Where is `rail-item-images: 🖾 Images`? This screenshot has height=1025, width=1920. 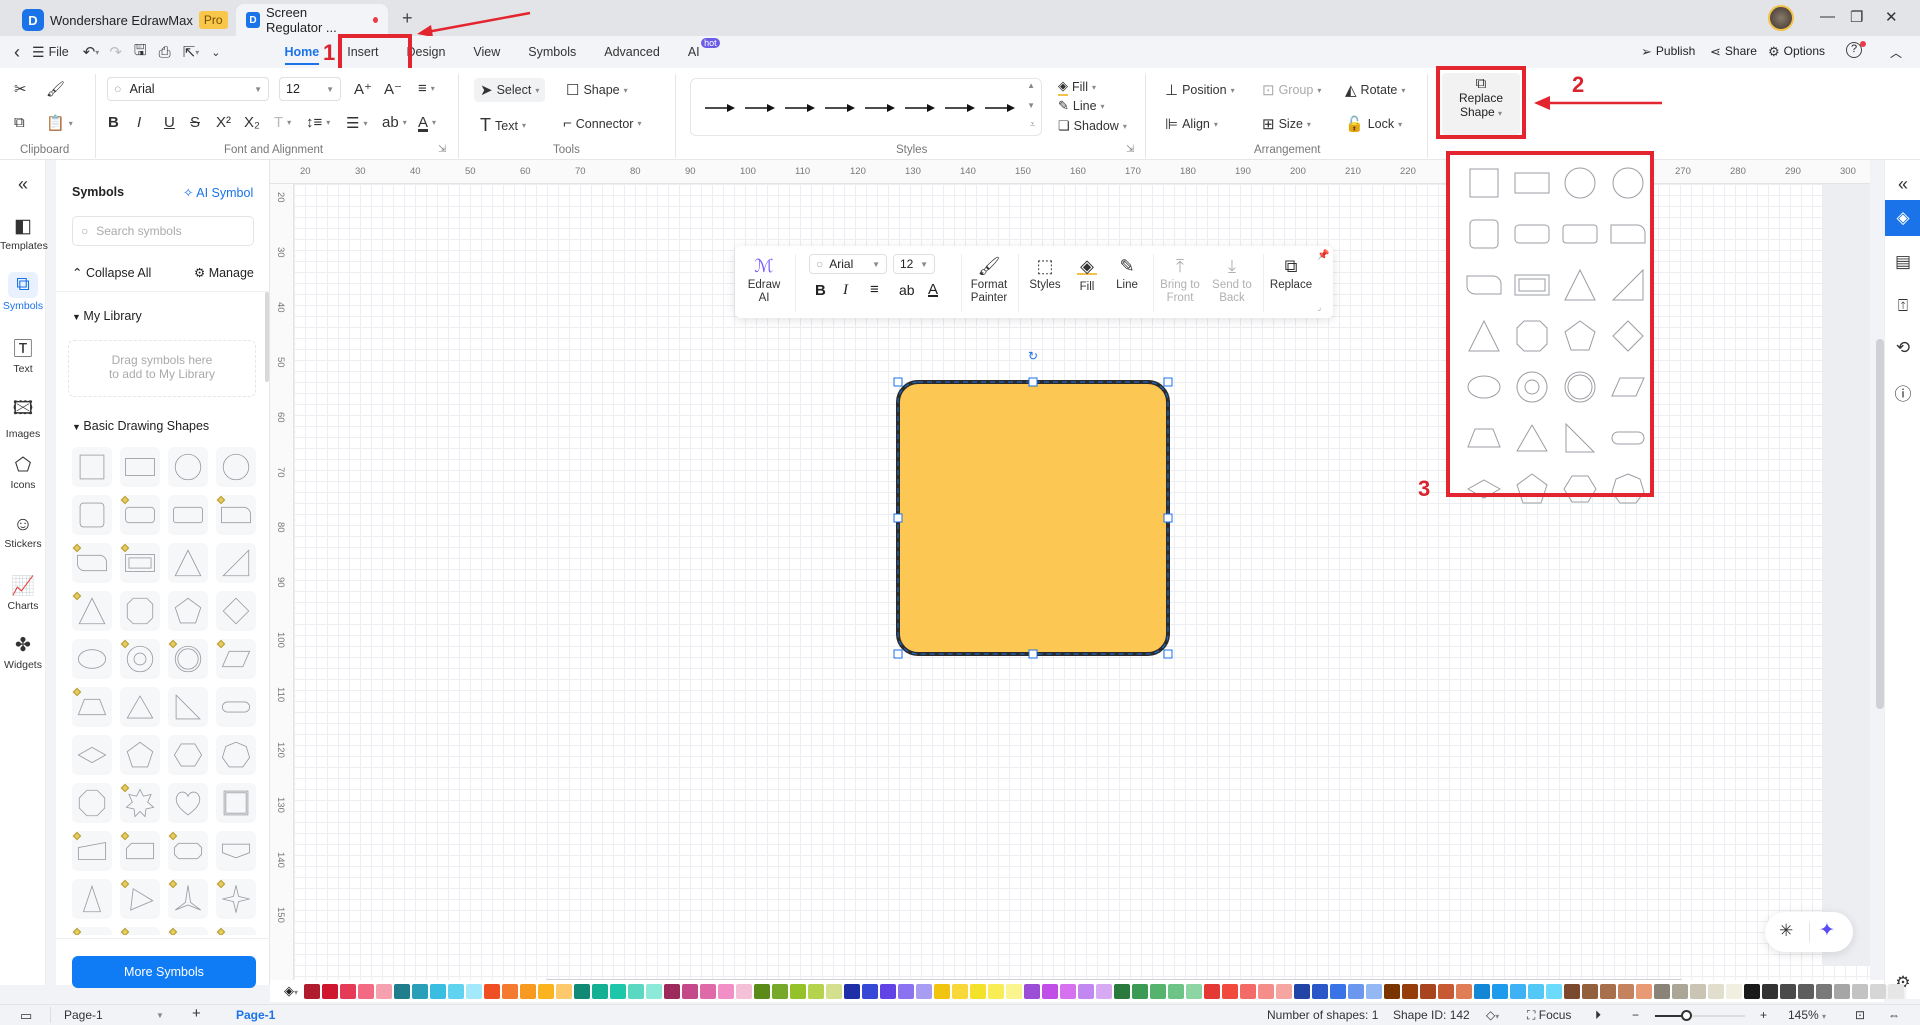 rail-item-images: 🖾 Images is located at coordinates (23, 417).